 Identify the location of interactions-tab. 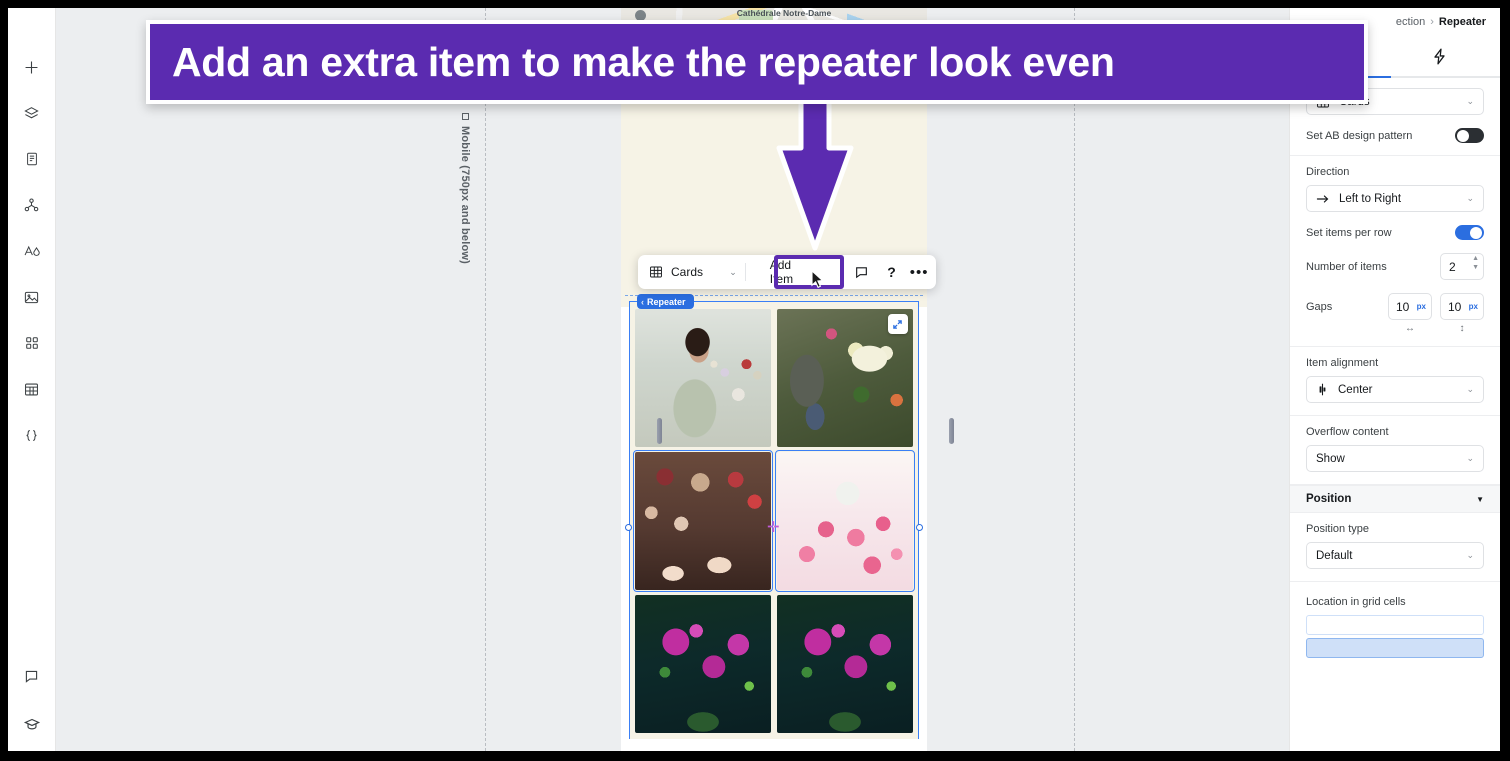
(1439, 56).